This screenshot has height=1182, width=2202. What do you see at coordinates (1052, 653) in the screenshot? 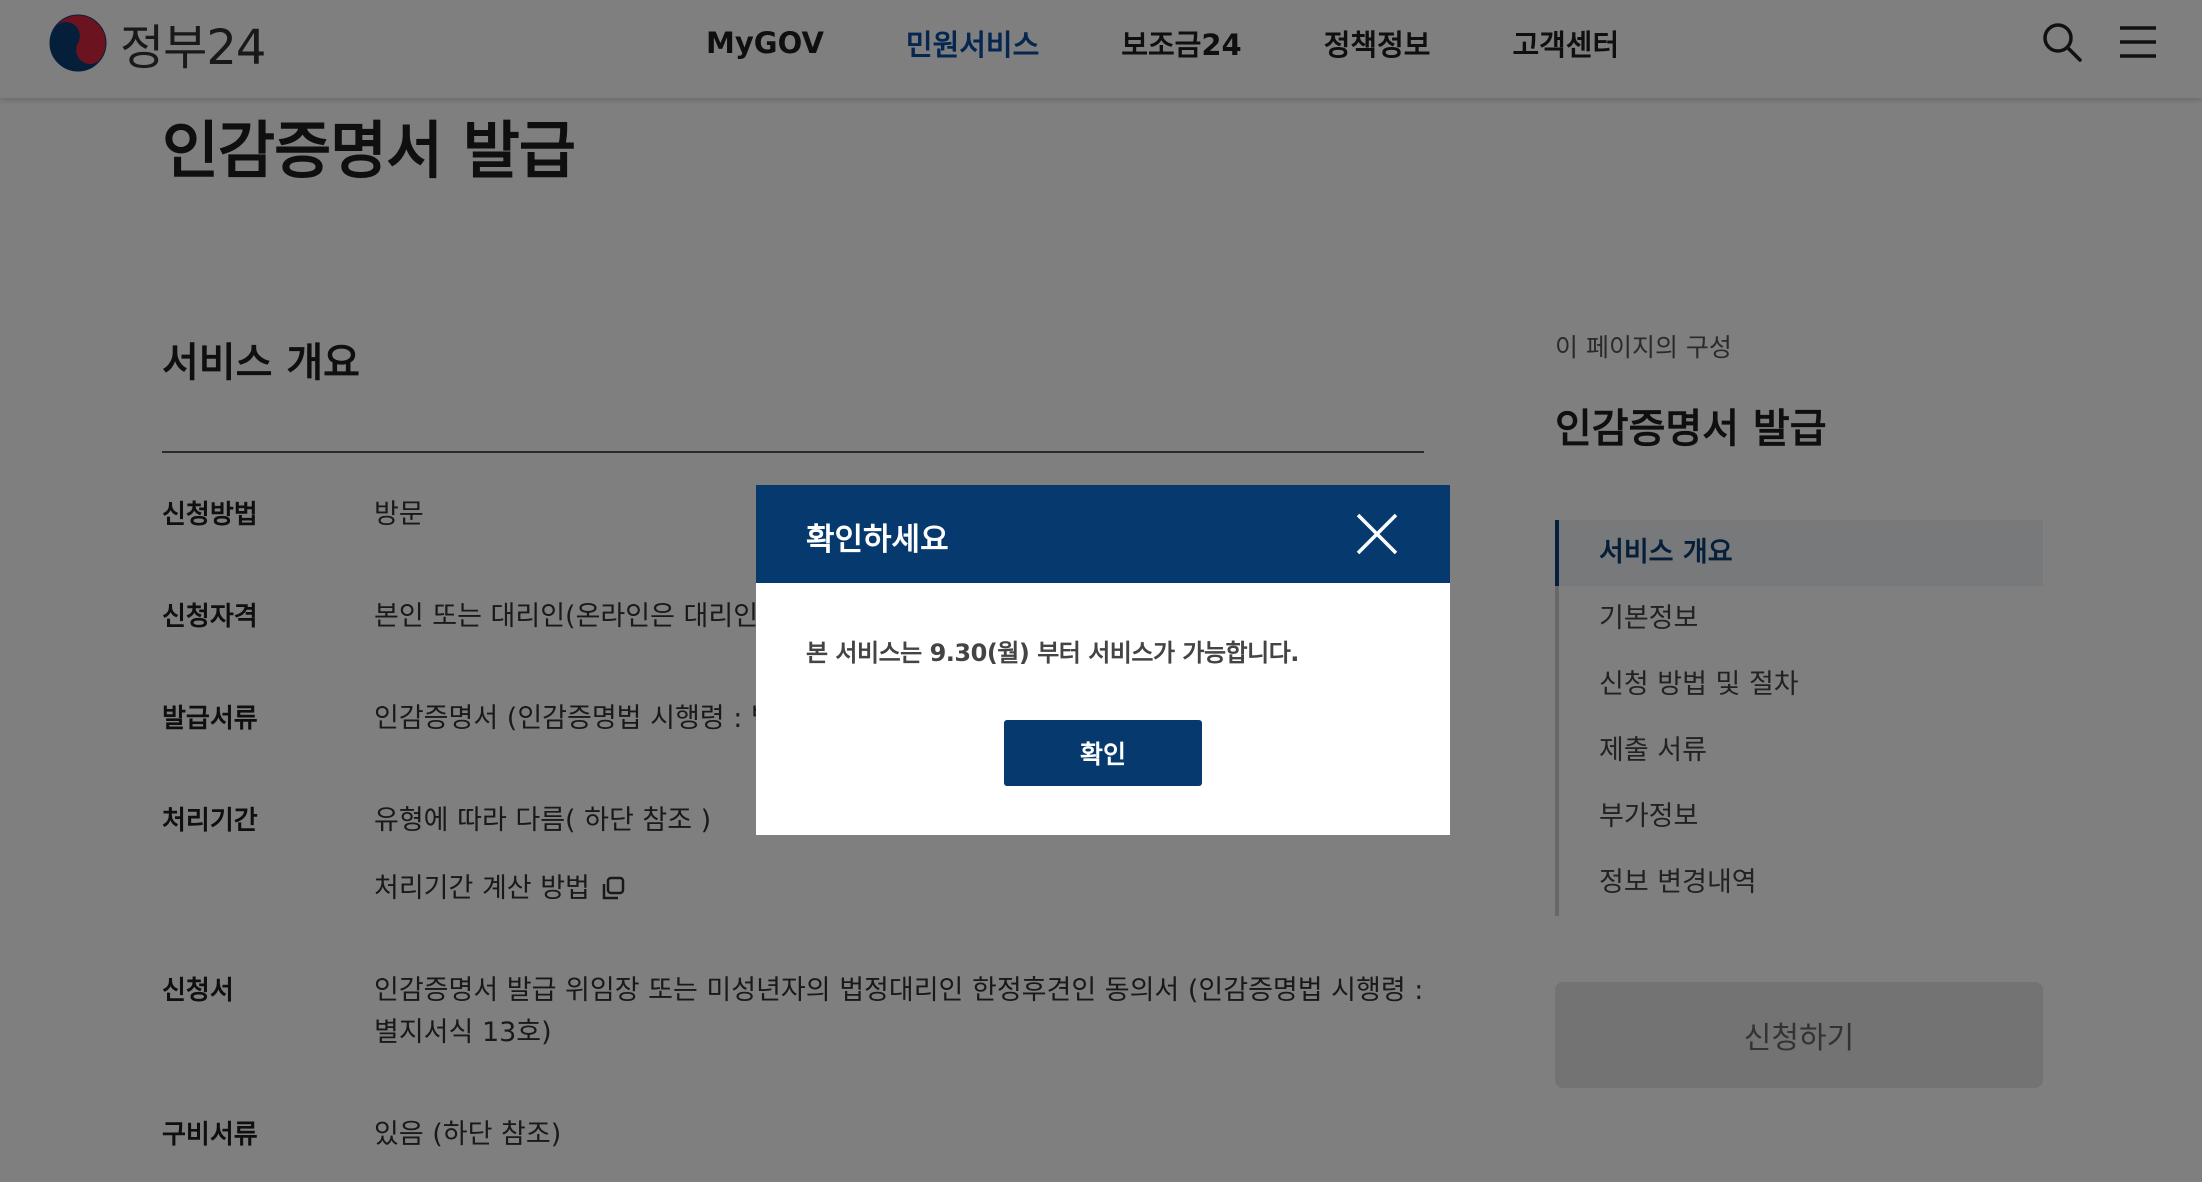
I see `dialog-message: 본 서비스는 9.30(월) 부터 서비스가 가능합니다.` at bounding box center [1052, 653].